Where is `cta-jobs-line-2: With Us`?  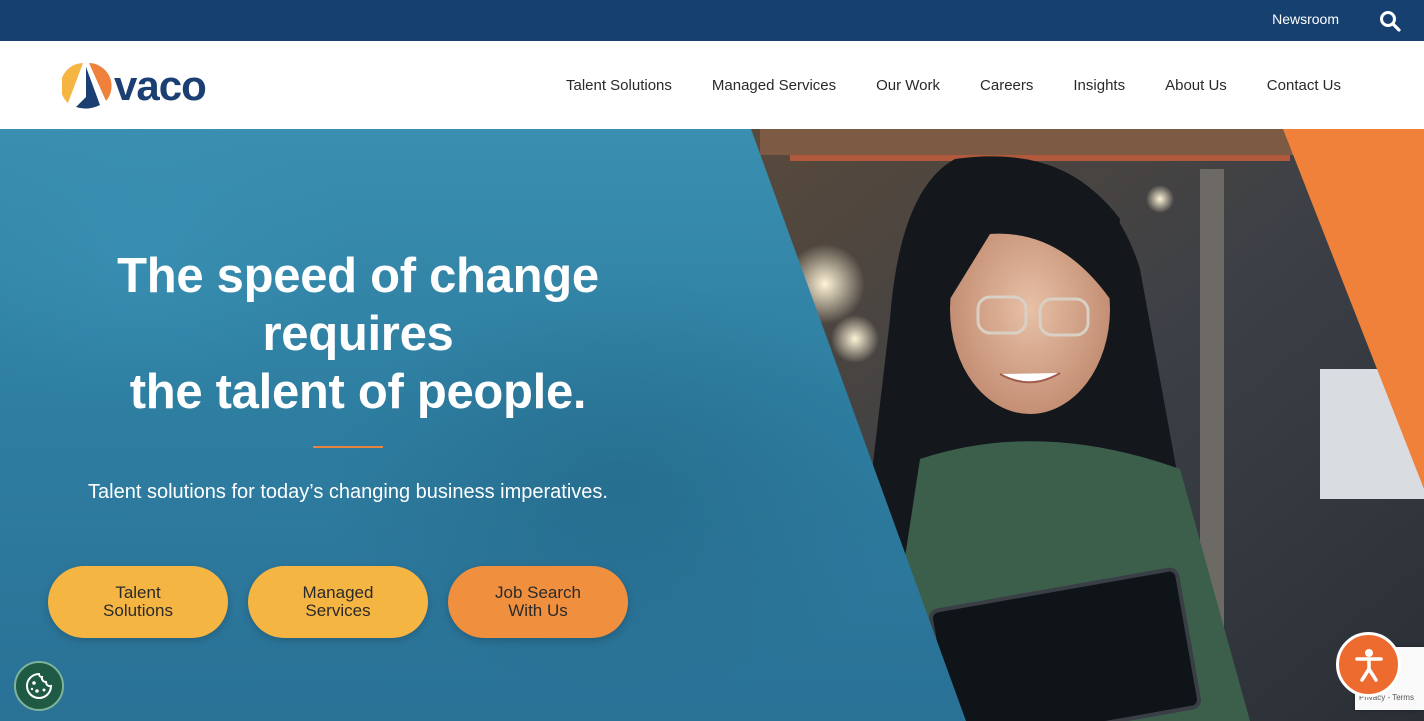 cta-jobs-line-2: With Us is located at coordinates (538, 610).